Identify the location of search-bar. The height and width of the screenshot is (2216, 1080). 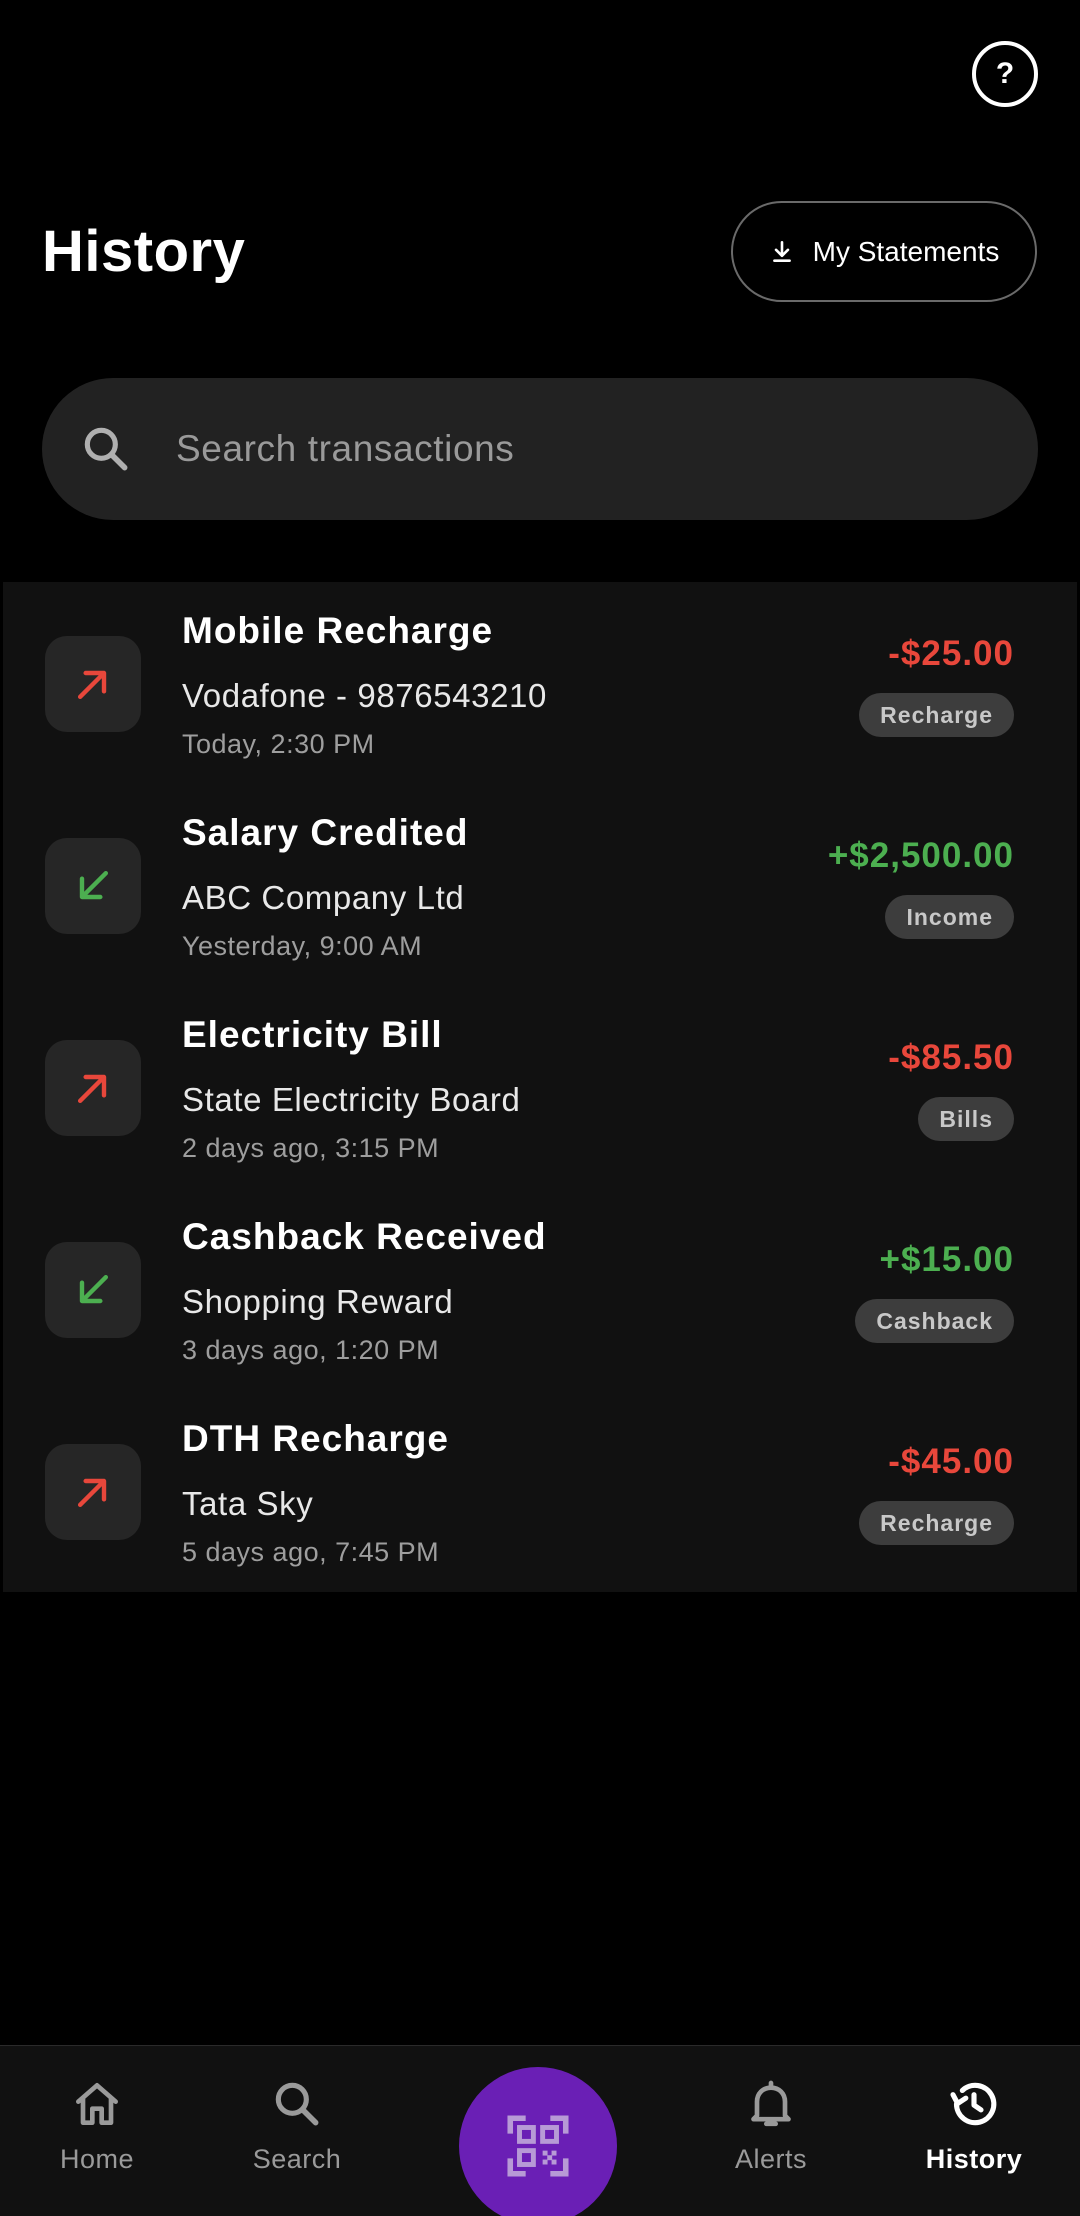
(540, 449).